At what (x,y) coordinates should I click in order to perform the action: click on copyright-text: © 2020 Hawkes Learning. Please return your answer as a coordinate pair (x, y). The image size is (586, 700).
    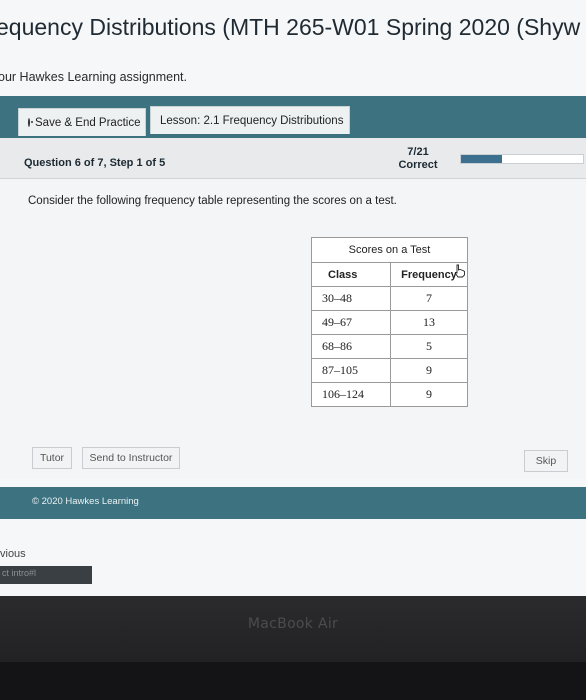
    Looking at the image, I should click on (85, 501).